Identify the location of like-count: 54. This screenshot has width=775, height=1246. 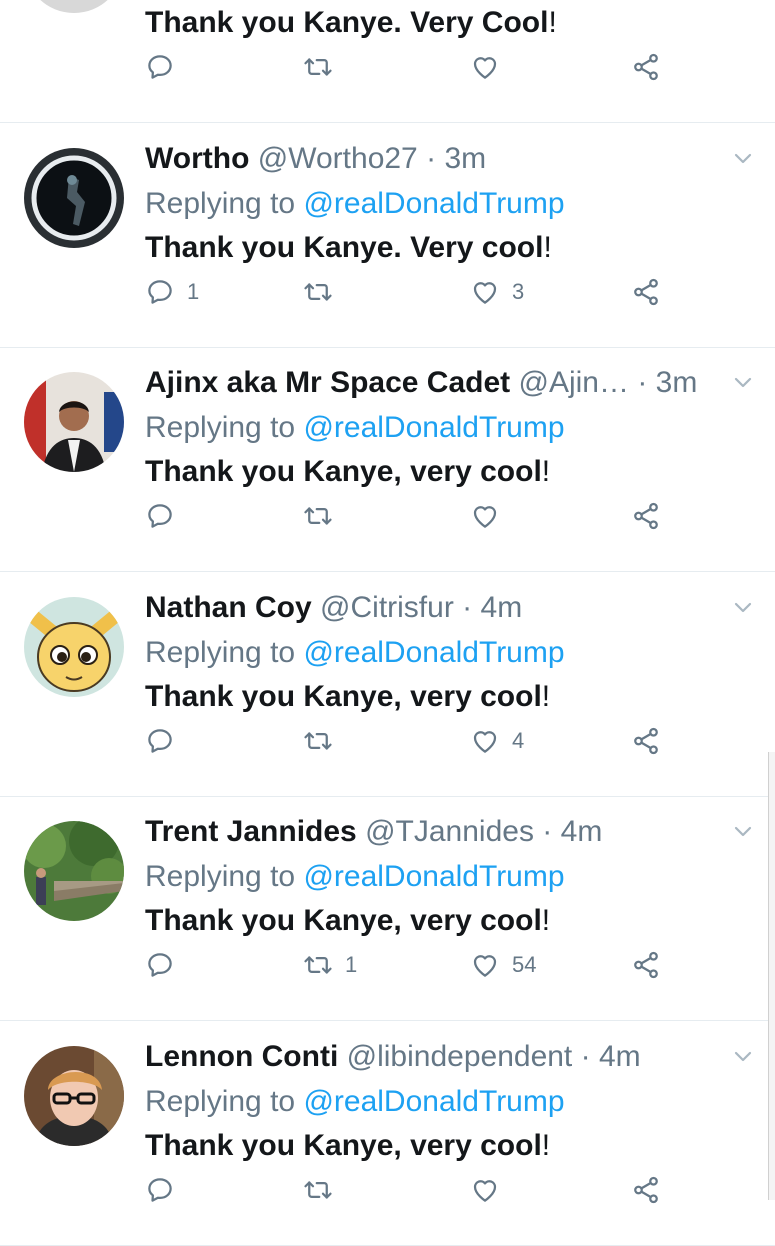
(524, 964).